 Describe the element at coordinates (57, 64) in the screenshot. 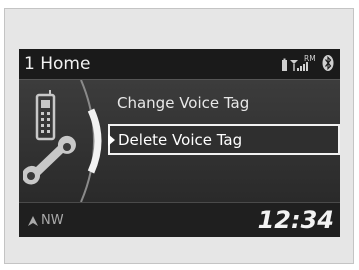

I see `page-title: 1 Home` at that location.